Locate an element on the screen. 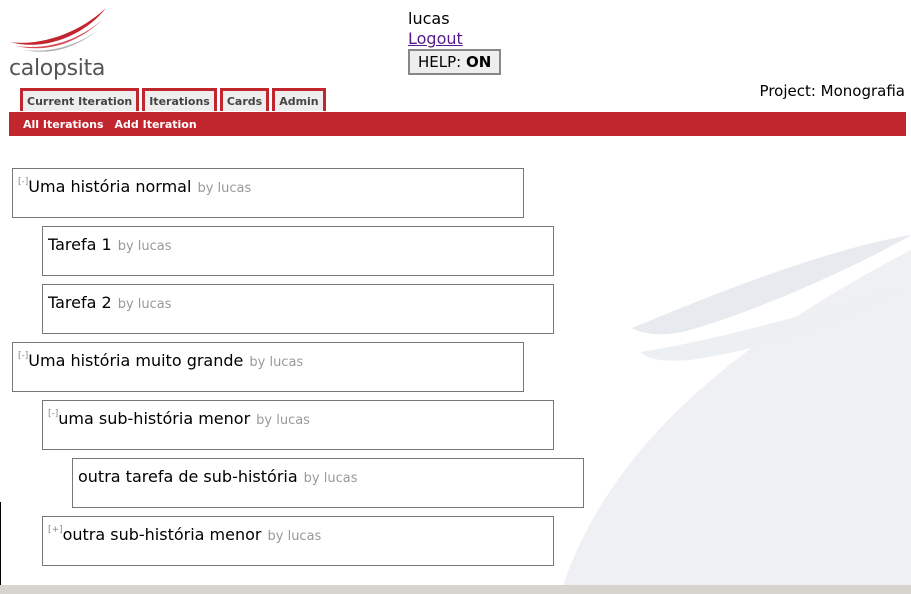 This screenshot has width=911, height=594. help-state: ON is located at coordinates (479, 62).